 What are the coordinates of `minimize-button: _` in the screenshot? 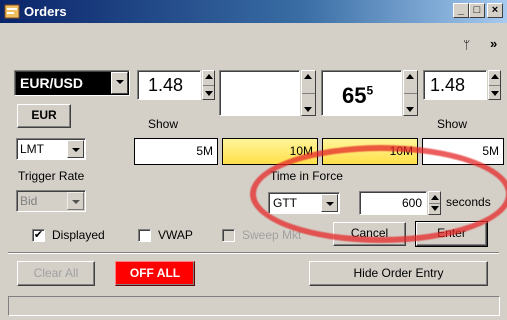 It's located at (461, 10).